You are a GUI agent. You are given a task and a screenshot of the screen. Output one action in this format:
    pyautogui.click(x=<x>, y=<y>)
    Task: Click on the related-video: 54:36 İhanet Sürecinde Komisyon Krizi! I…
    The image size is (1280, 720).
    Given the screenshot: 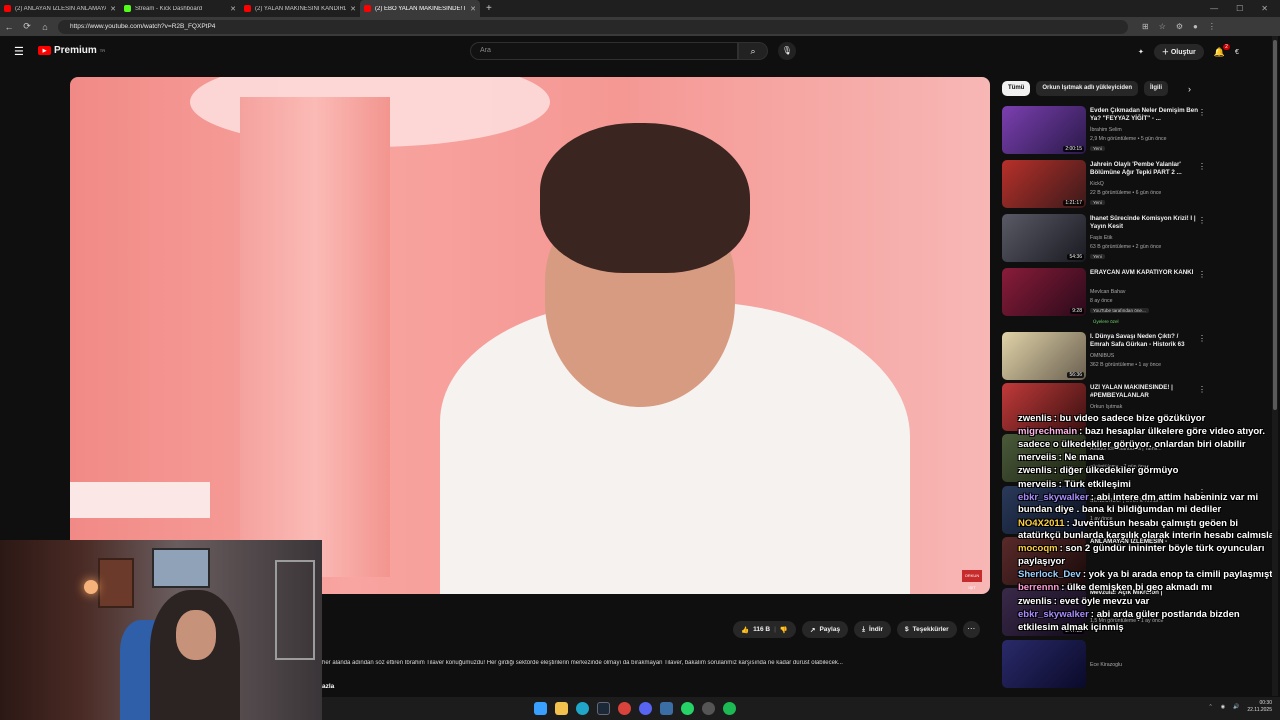 What is the action you would take?
    pyautogui.click(x=1127, y=238)
    